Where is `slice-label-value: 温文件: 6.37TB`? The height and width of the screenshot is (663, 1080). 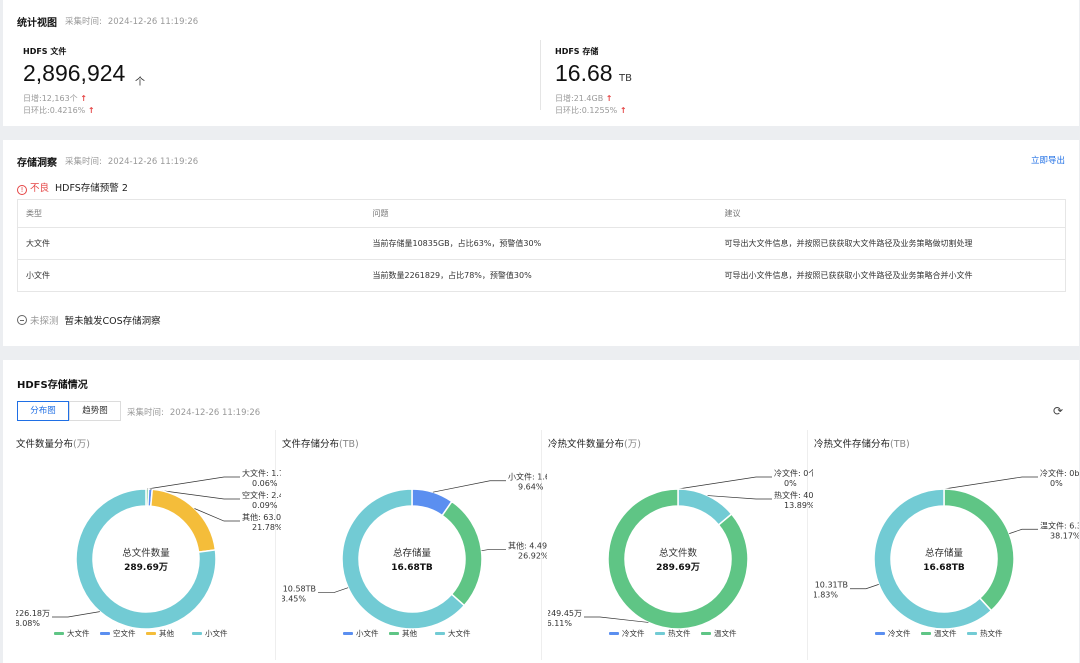 slice-label-value: 温文件: 6.37TB is located at coordinates (1059, 525).